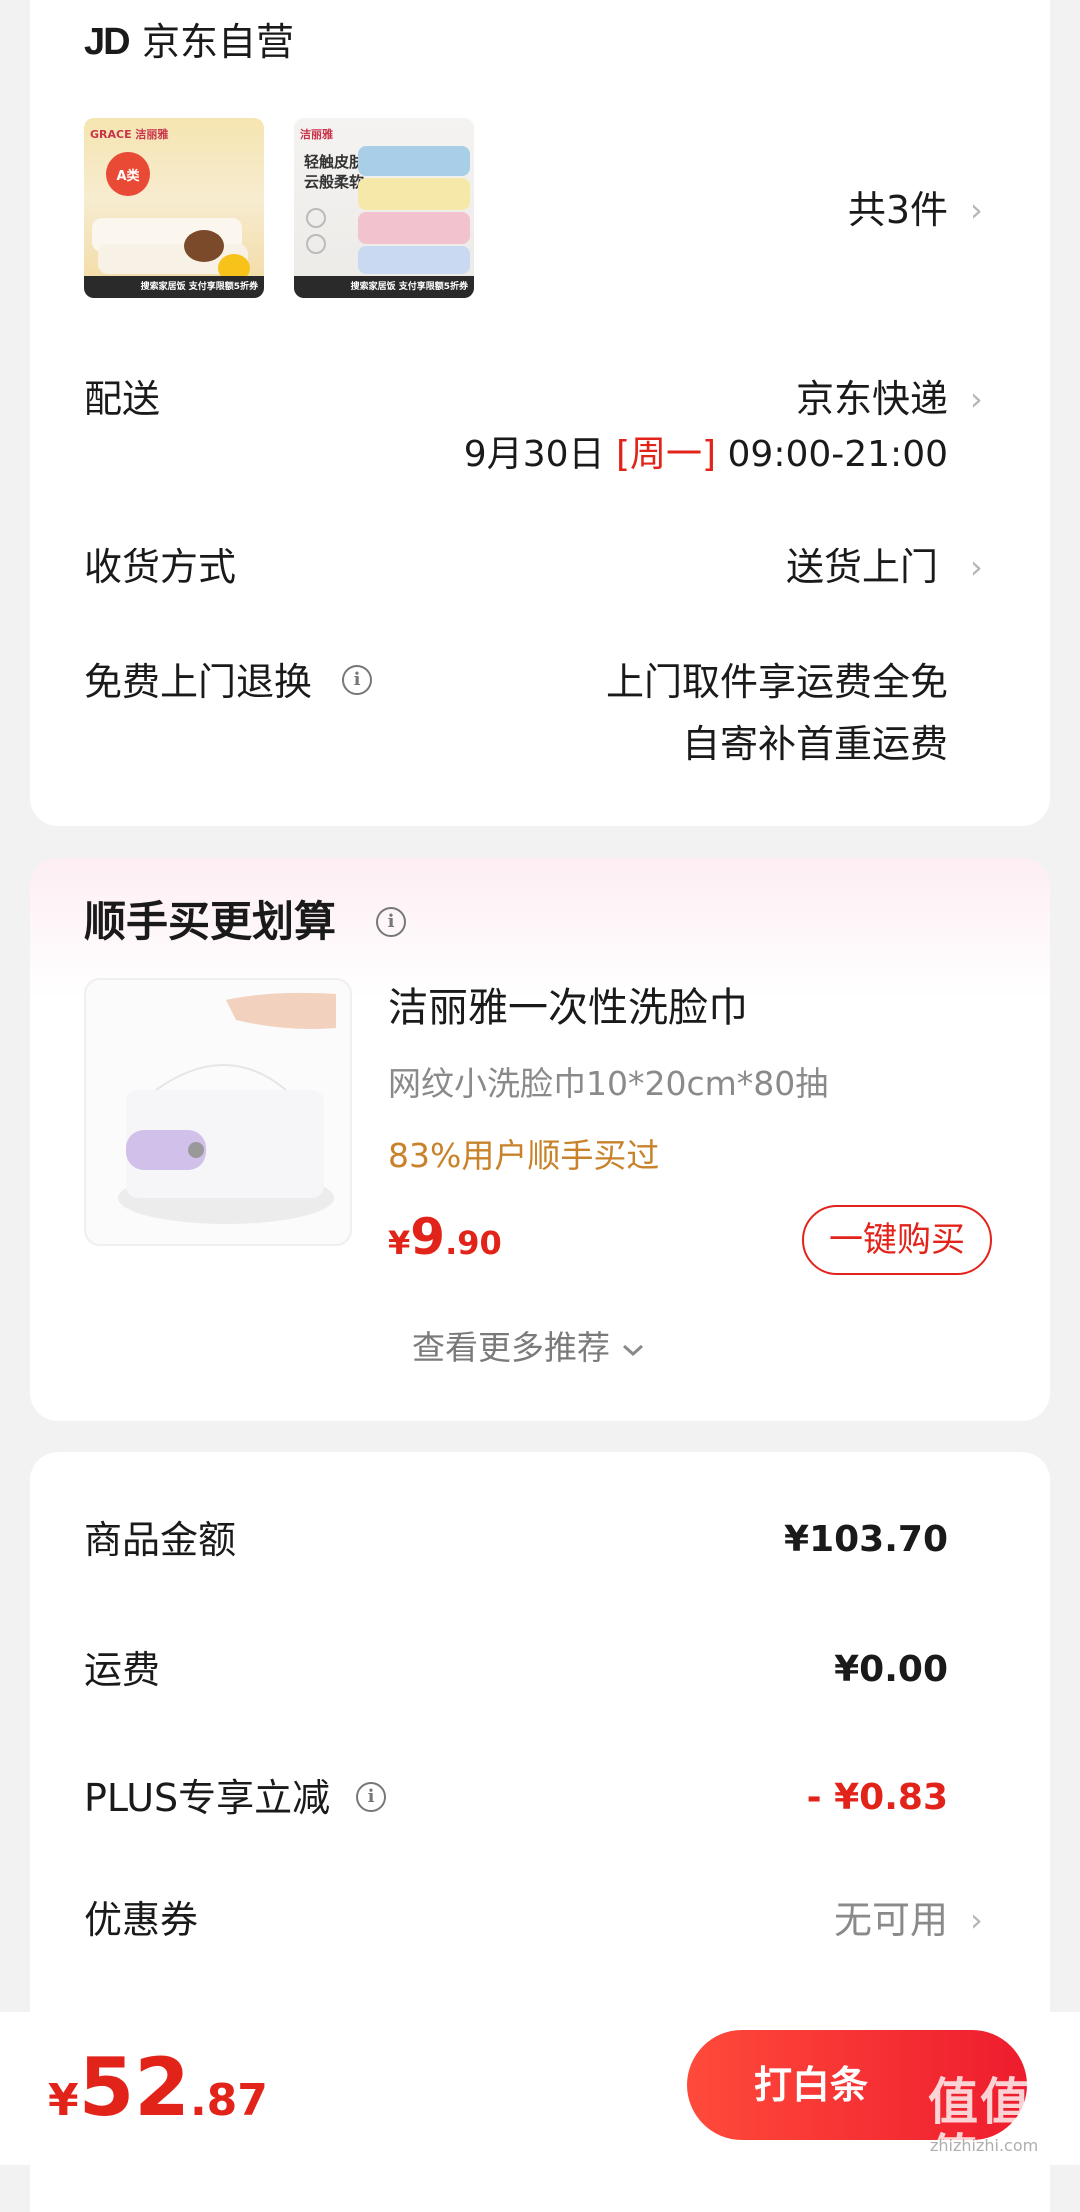 This screenshot has height=2212, width=1080. Describe the element at coordinates (877, 1797) in the screenshot. I see `plus-discount-value: - ¥0.83` at that location.